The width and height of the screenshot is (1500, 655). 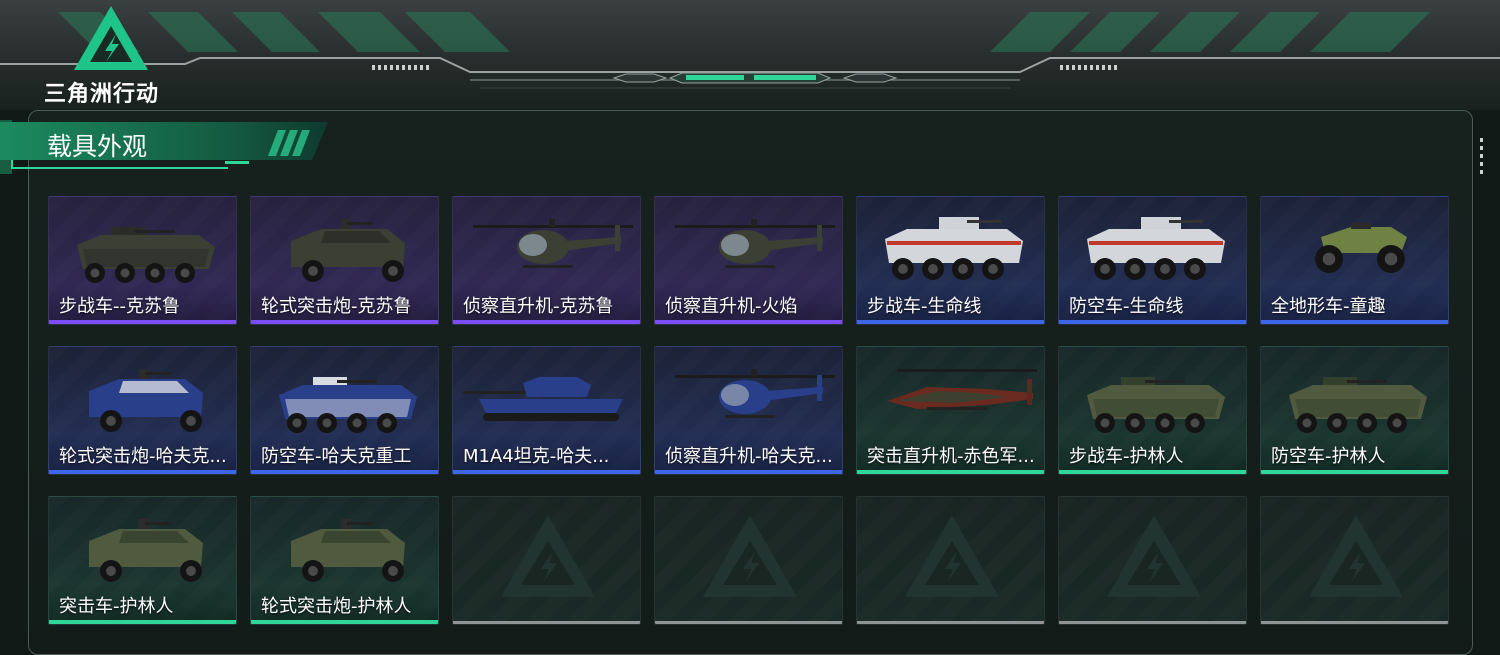 I want to click on vehicle-name: 轮式突击炮-护林人, so click(x=336, y=606).